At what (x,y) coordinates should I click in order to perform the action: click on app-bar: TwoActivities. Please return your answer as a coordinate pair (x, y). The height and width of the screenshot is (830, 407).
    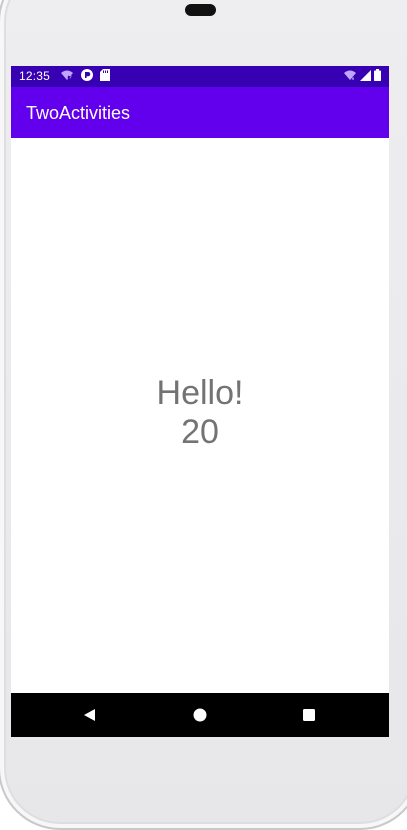
    Looking at the image, I should click on (200, 112).